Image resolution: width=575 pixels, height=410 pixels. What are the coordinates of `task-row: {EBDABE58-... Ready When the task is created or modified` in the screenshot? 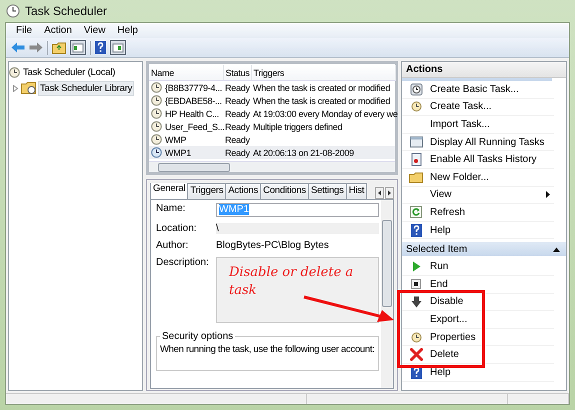 It's located at (272, 100).